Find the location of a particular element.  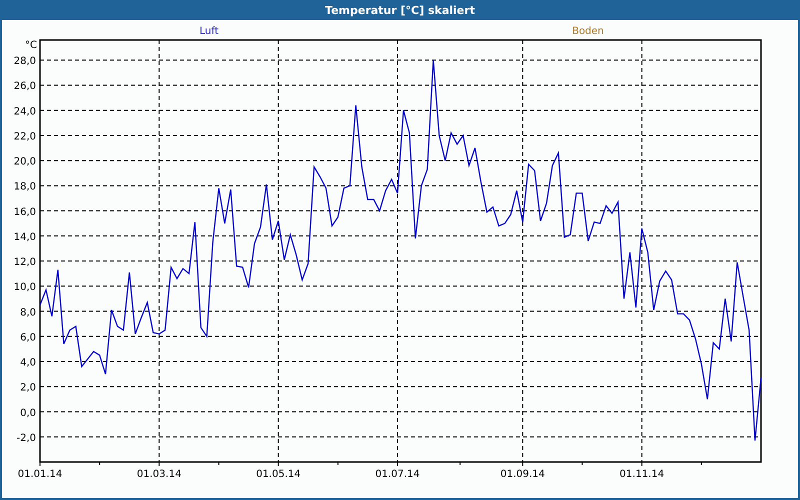

y-tick-label: 0,0 is located at coordinates (28, 413).